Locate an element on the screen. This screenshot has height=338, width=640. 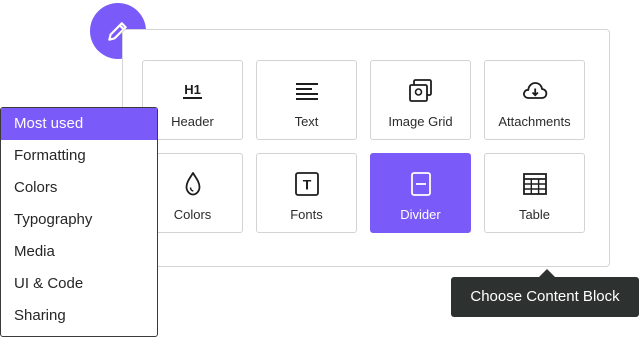
block-label: Image Grid is located at coordinates (420, 121).